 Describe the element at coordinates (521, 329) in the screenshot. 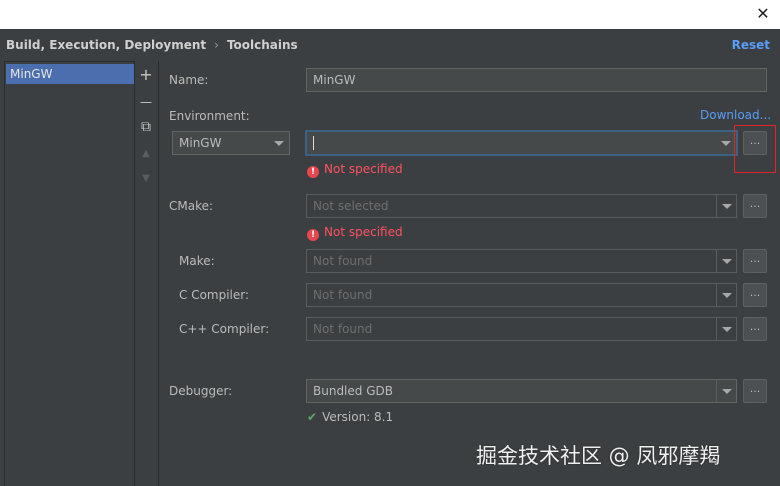

I see `cpp-compiler-combo: Not found` at that location.